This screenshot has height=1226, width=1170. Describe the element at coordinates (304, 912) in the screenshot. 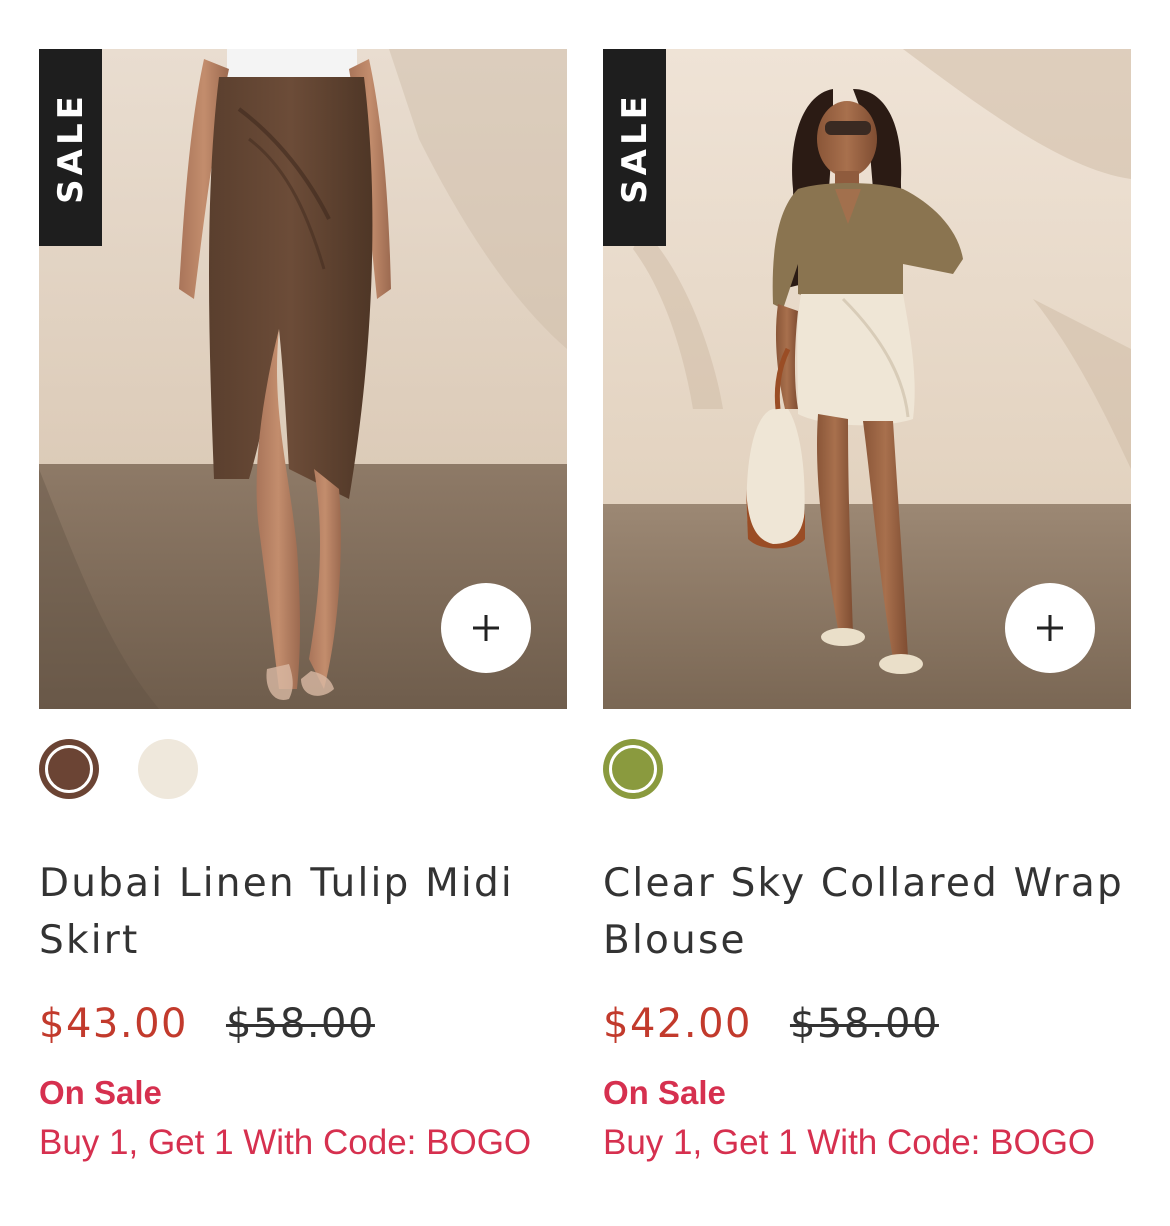

I see `product-title: Dubai Linen Tulip Midi Skirt` at that location.